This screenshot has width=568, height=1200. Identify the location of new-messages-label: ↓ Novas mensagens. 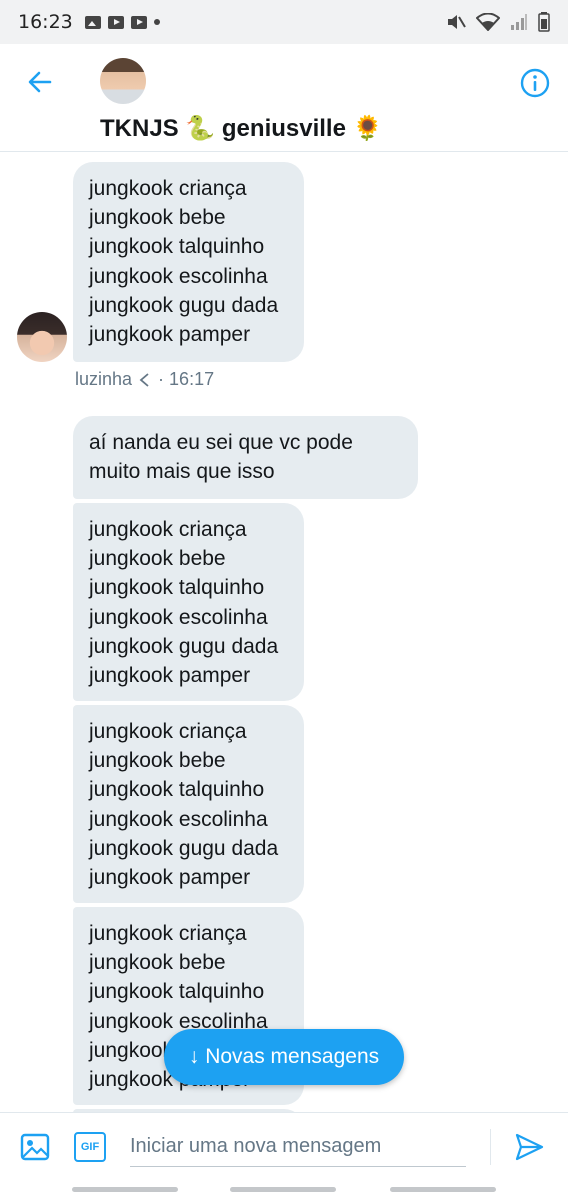
(284, 1056).